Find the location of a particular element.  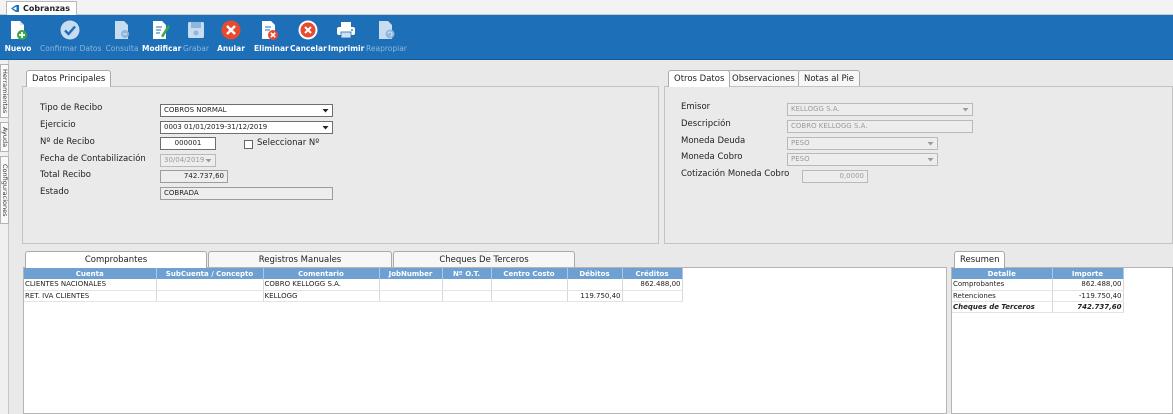

cell-jobnumber is located at coordinates (411, 296).